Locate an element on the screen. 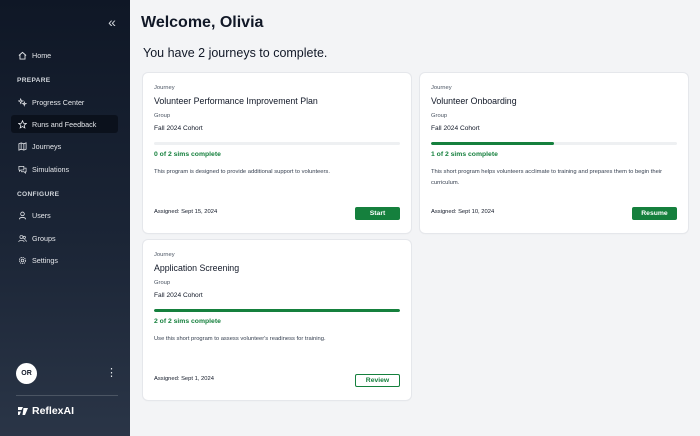 This screenshot has height=436, width=700. page-title: Welcome, Olivia is located at coordinates (202, 22).